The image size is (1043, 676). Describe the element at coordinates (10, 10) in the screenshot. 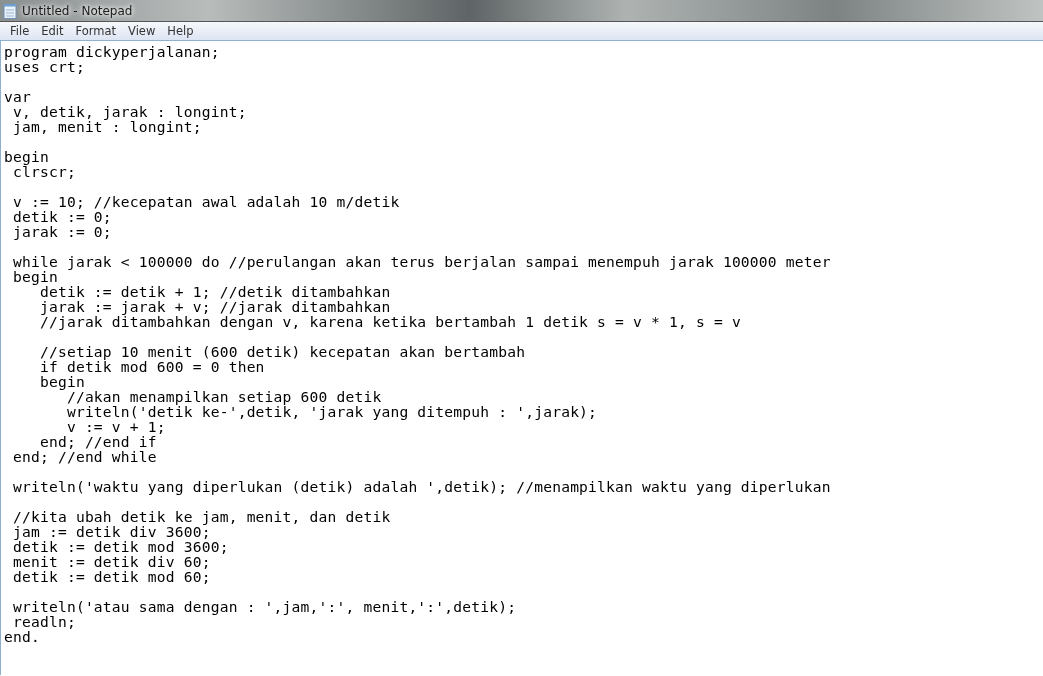

I see `notepad-icon` at that location.